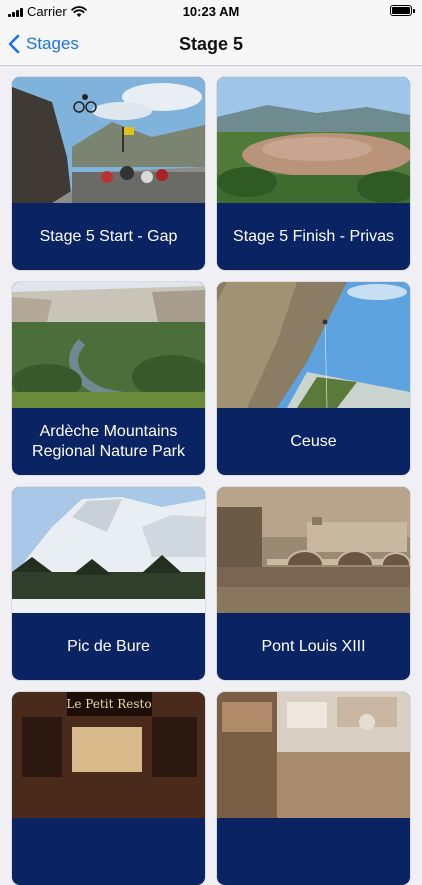 This screenshot has height=885, width=422. I want to click on card-pic-de-bure: Pic de Bure, so click(108, 583).